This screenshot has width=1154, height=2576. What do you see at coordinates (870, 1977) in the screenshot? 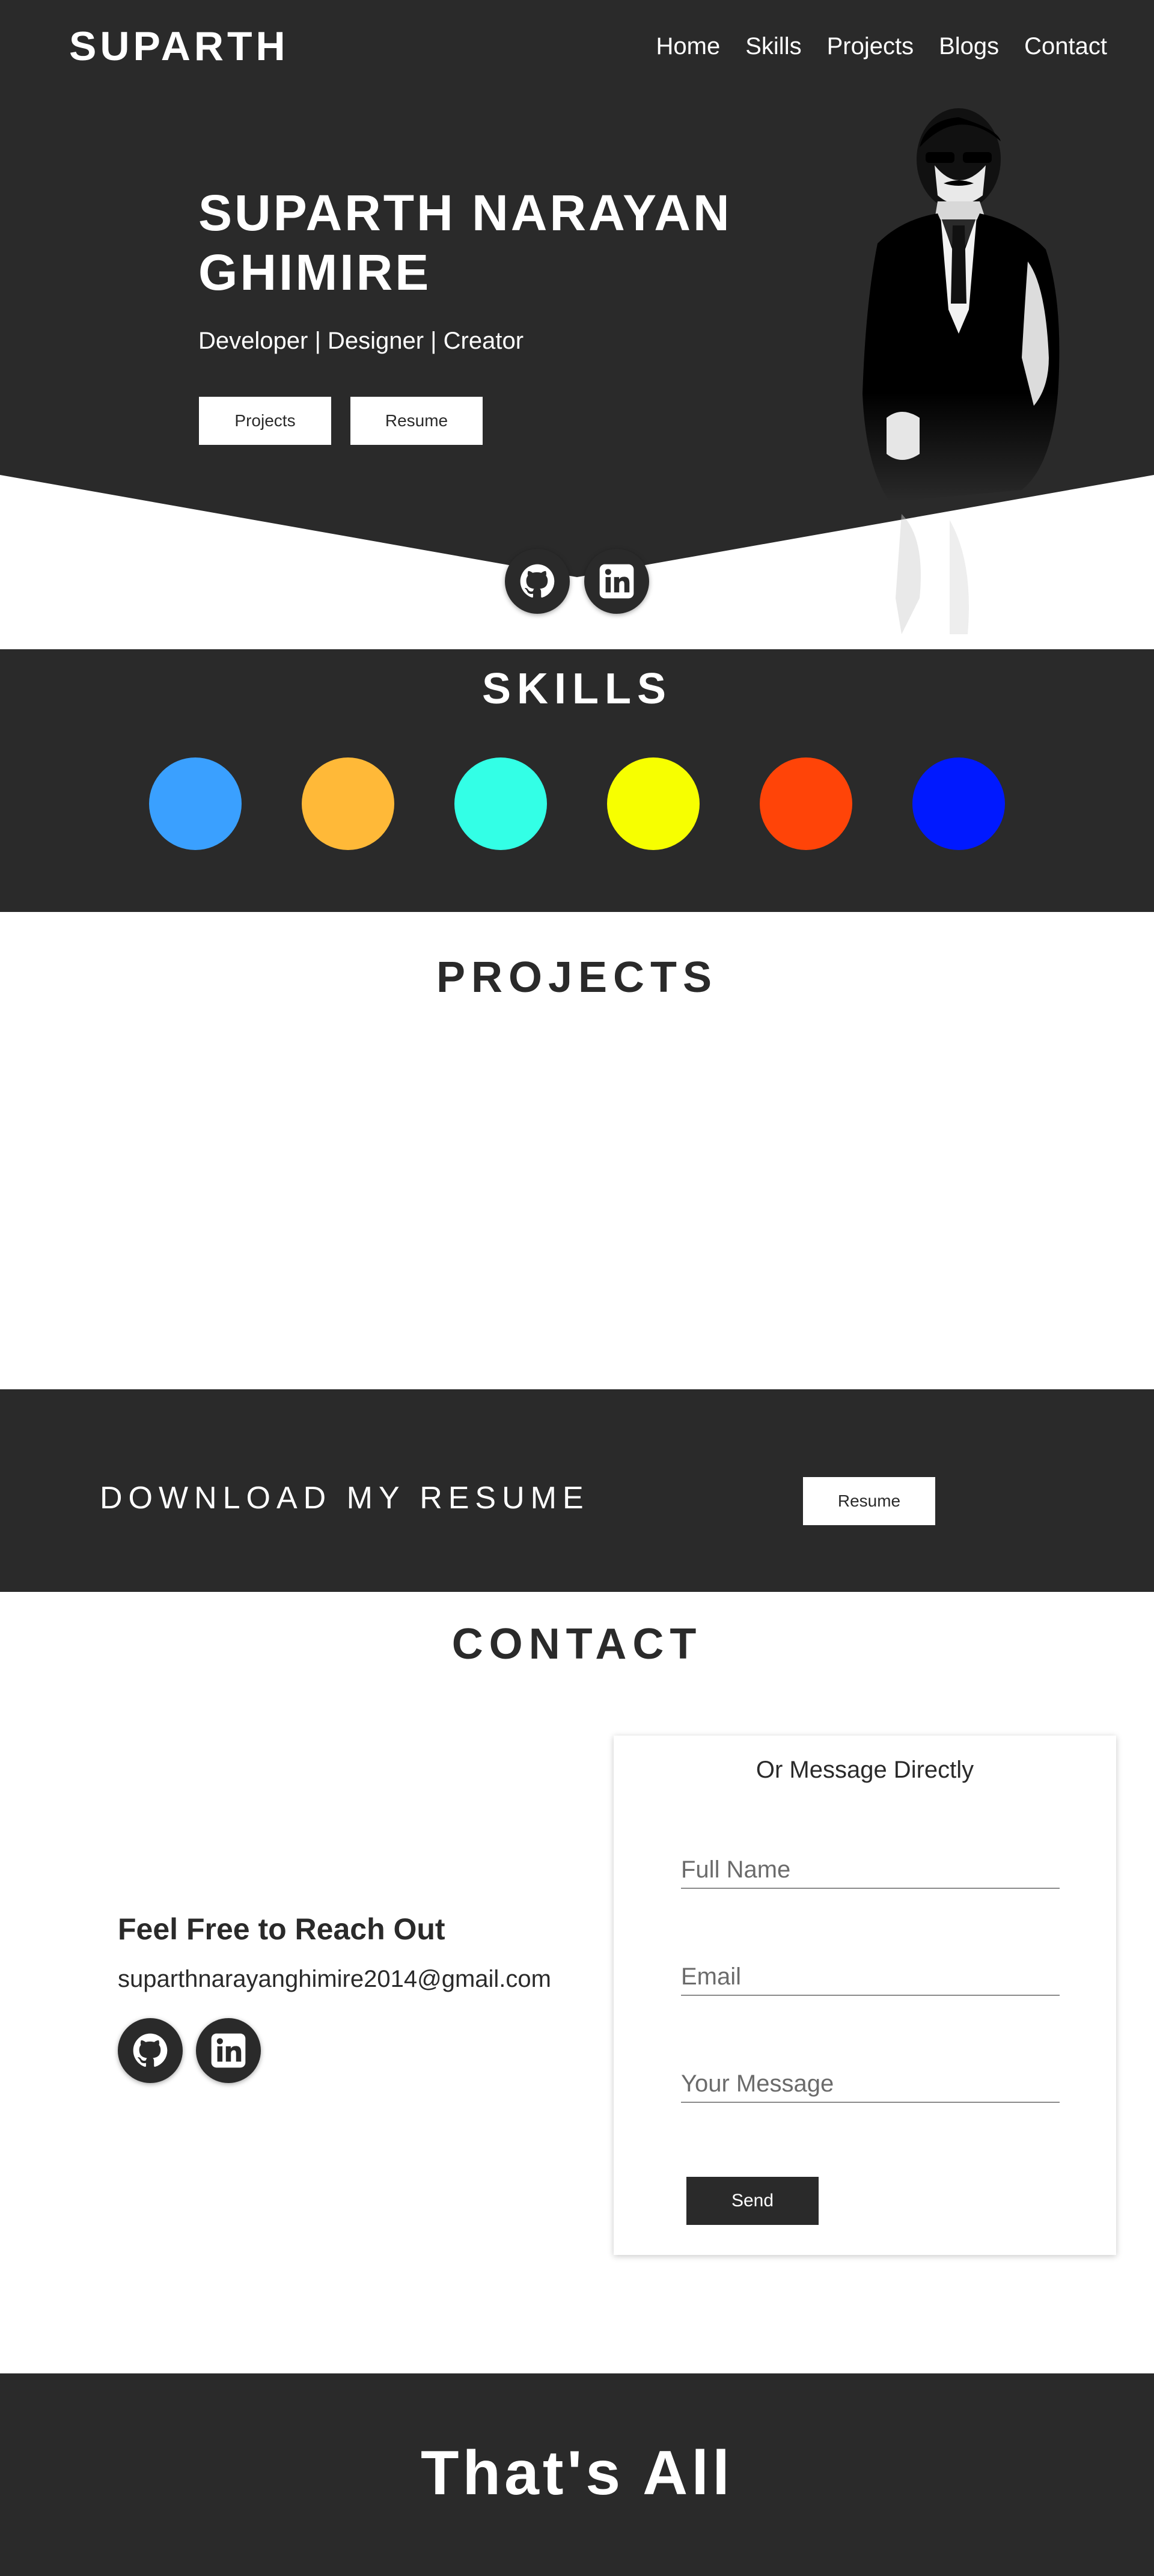
I see `email-field` at bounding box center [870, 1977].